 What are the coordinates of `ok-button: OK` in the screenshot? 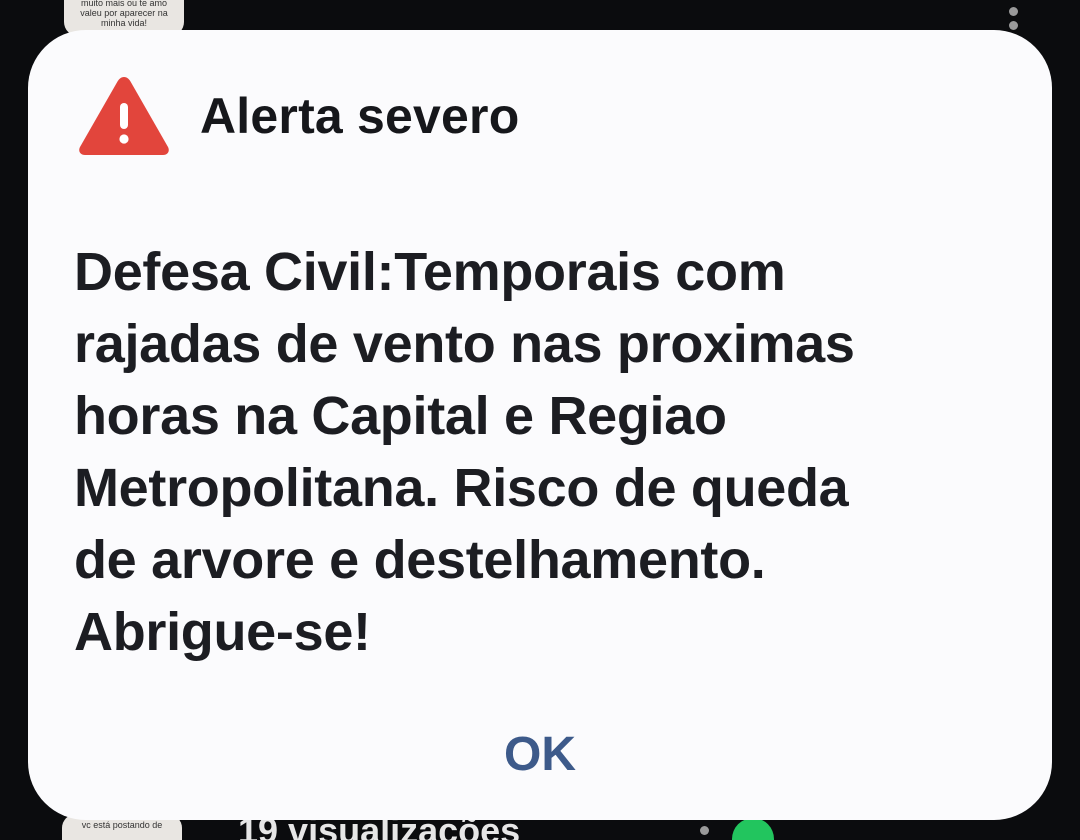 It's located at (540, 754).